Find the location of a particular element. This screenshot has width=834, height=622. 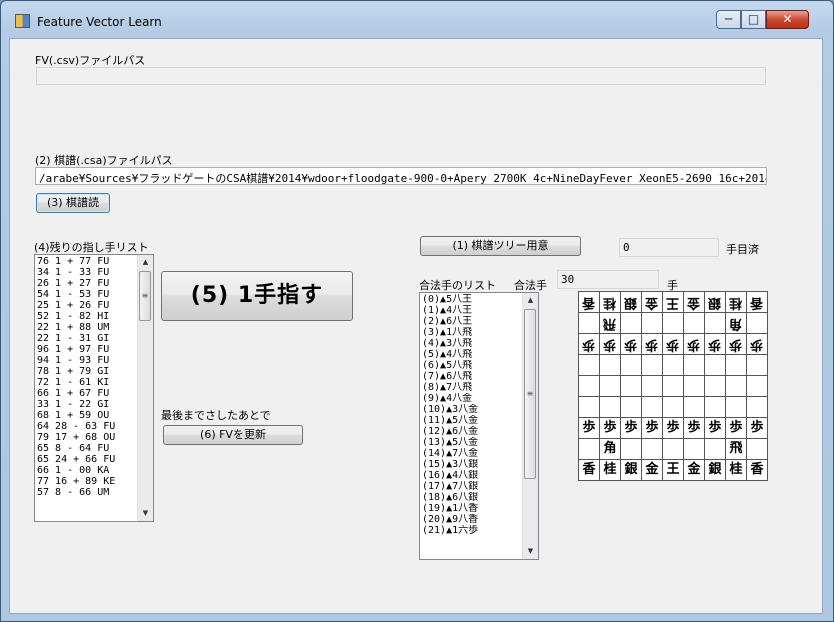

list-item: (18)▲6八銀 is located at coordinates (472, 497).